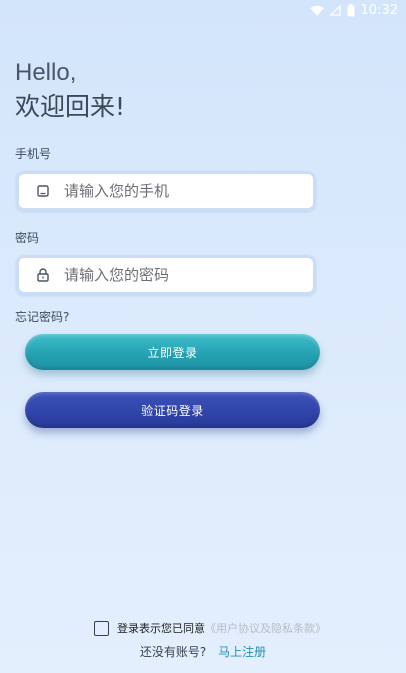 Image resolution: width=406 pixels, height=673 pixels. I want to click on phone-field, so click(166, 191).